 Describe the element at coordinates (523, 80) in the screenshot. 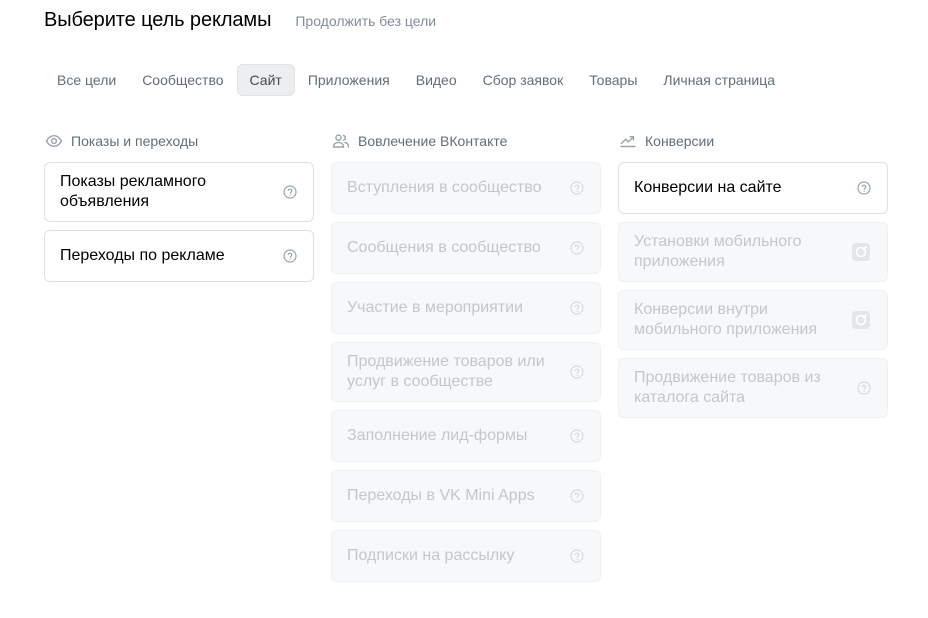

I see `tab-lead-collection: Сбор заявок` at that location.